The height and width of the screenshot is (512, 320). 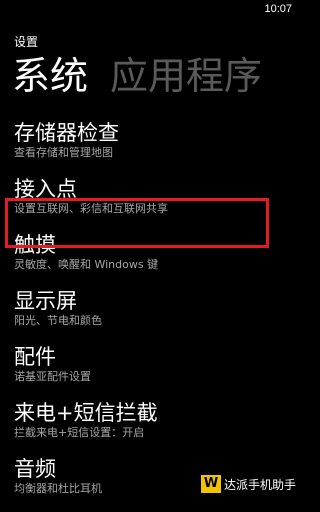 I want to click on watermark-logo: W, so click(x=210, y=484).